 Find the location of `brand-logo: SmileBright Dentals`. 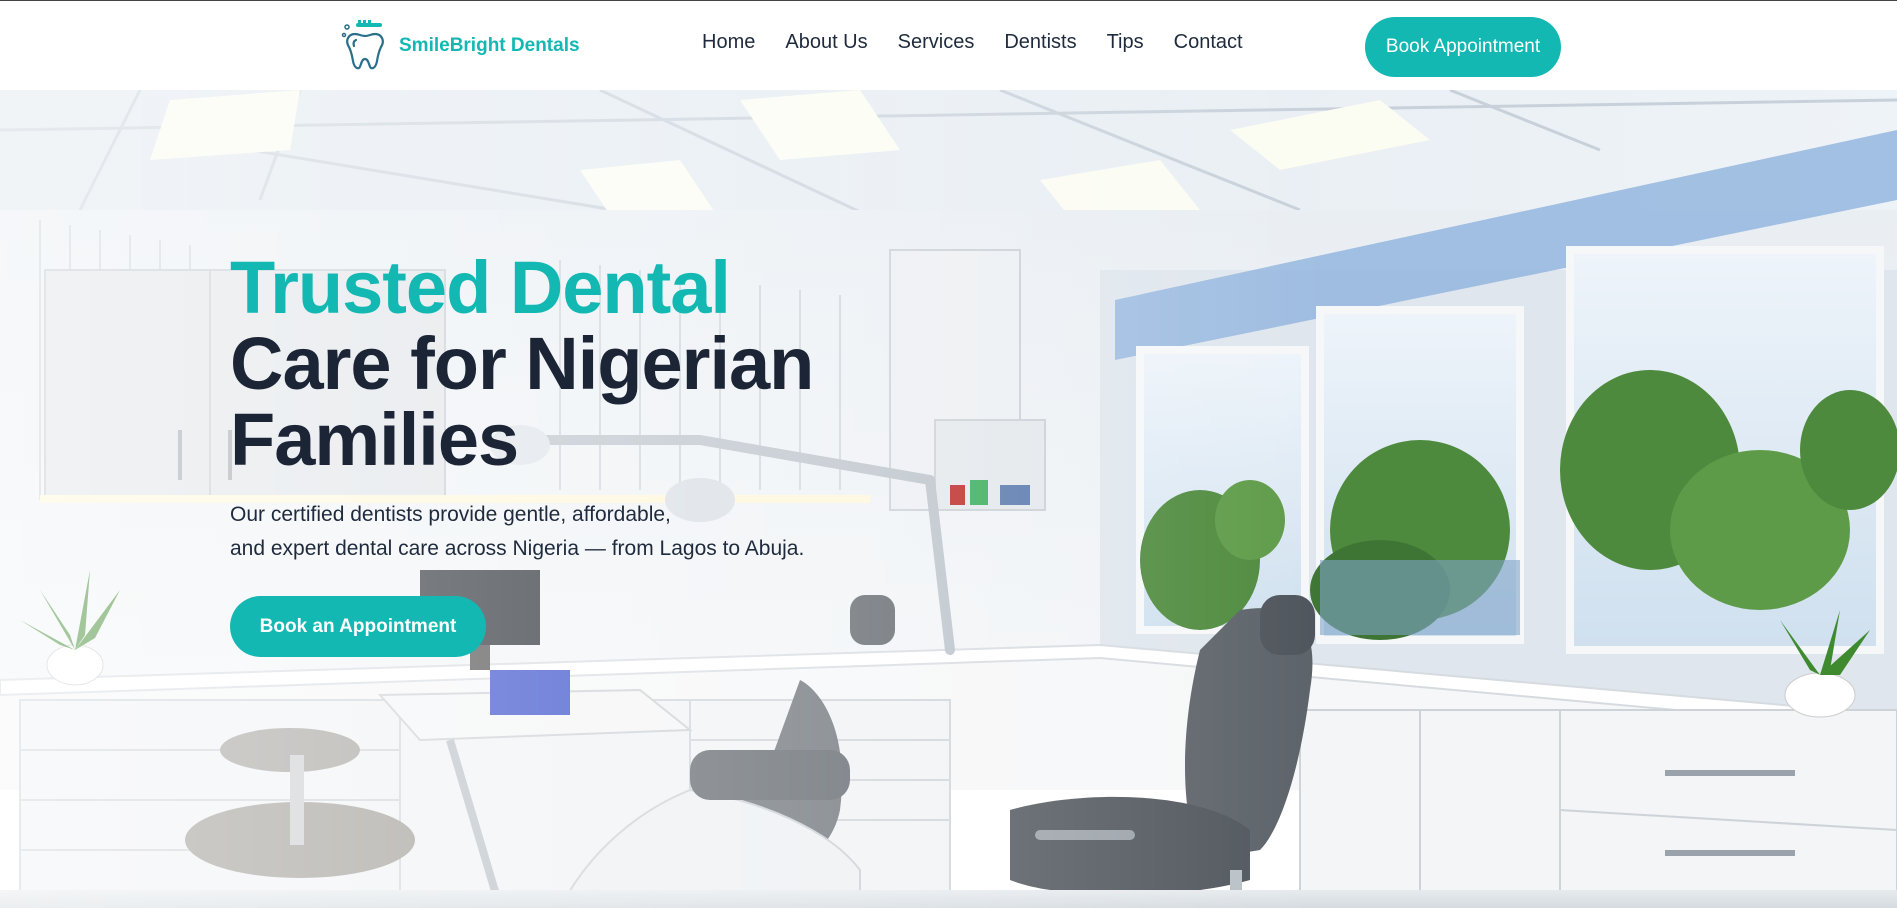

brand-logo: SmileBright Dentals is located at coordinates (459, 46).